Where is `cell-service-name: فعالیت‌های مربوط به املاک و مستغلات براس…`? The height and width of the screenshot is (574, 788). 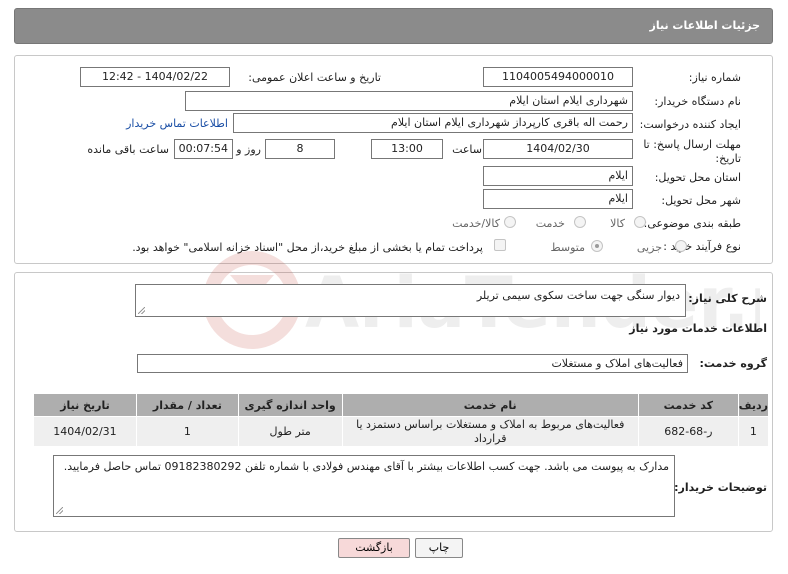
cell-service-name: فعالیت‌های مربوط به املاک و مستغلات براس… is located at coordinates (490, 431).